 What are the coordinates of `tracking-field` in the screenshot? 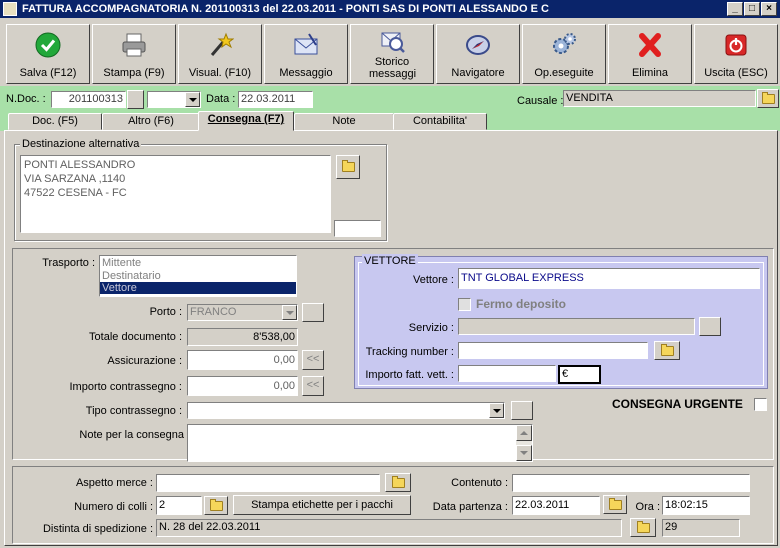 It's located at (553, 350).